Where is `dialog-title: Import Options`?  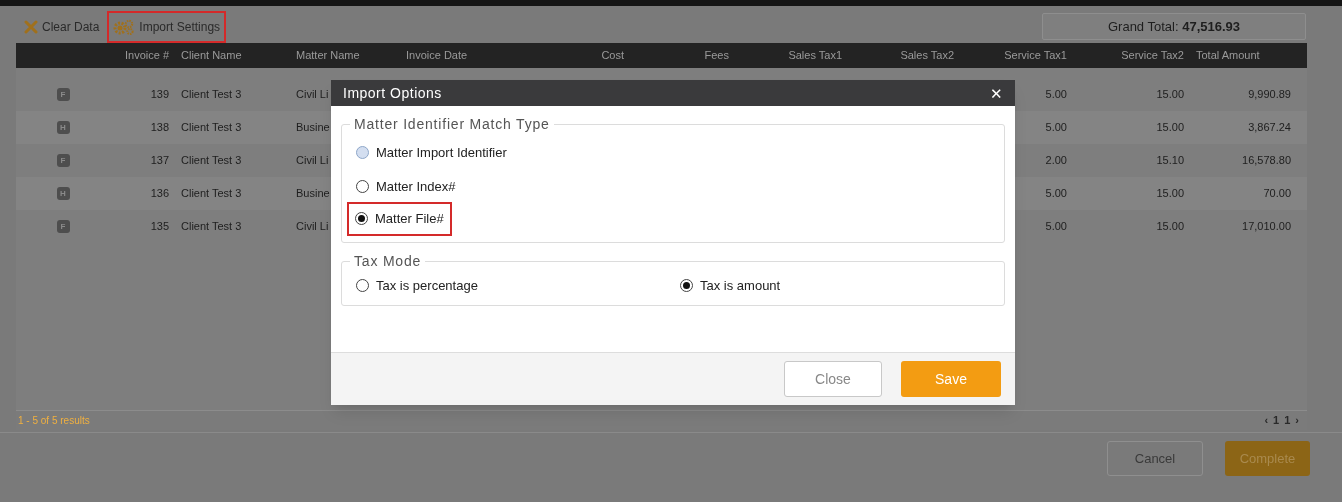
dialog-title: Import Options is located at coordinates (392, 93).